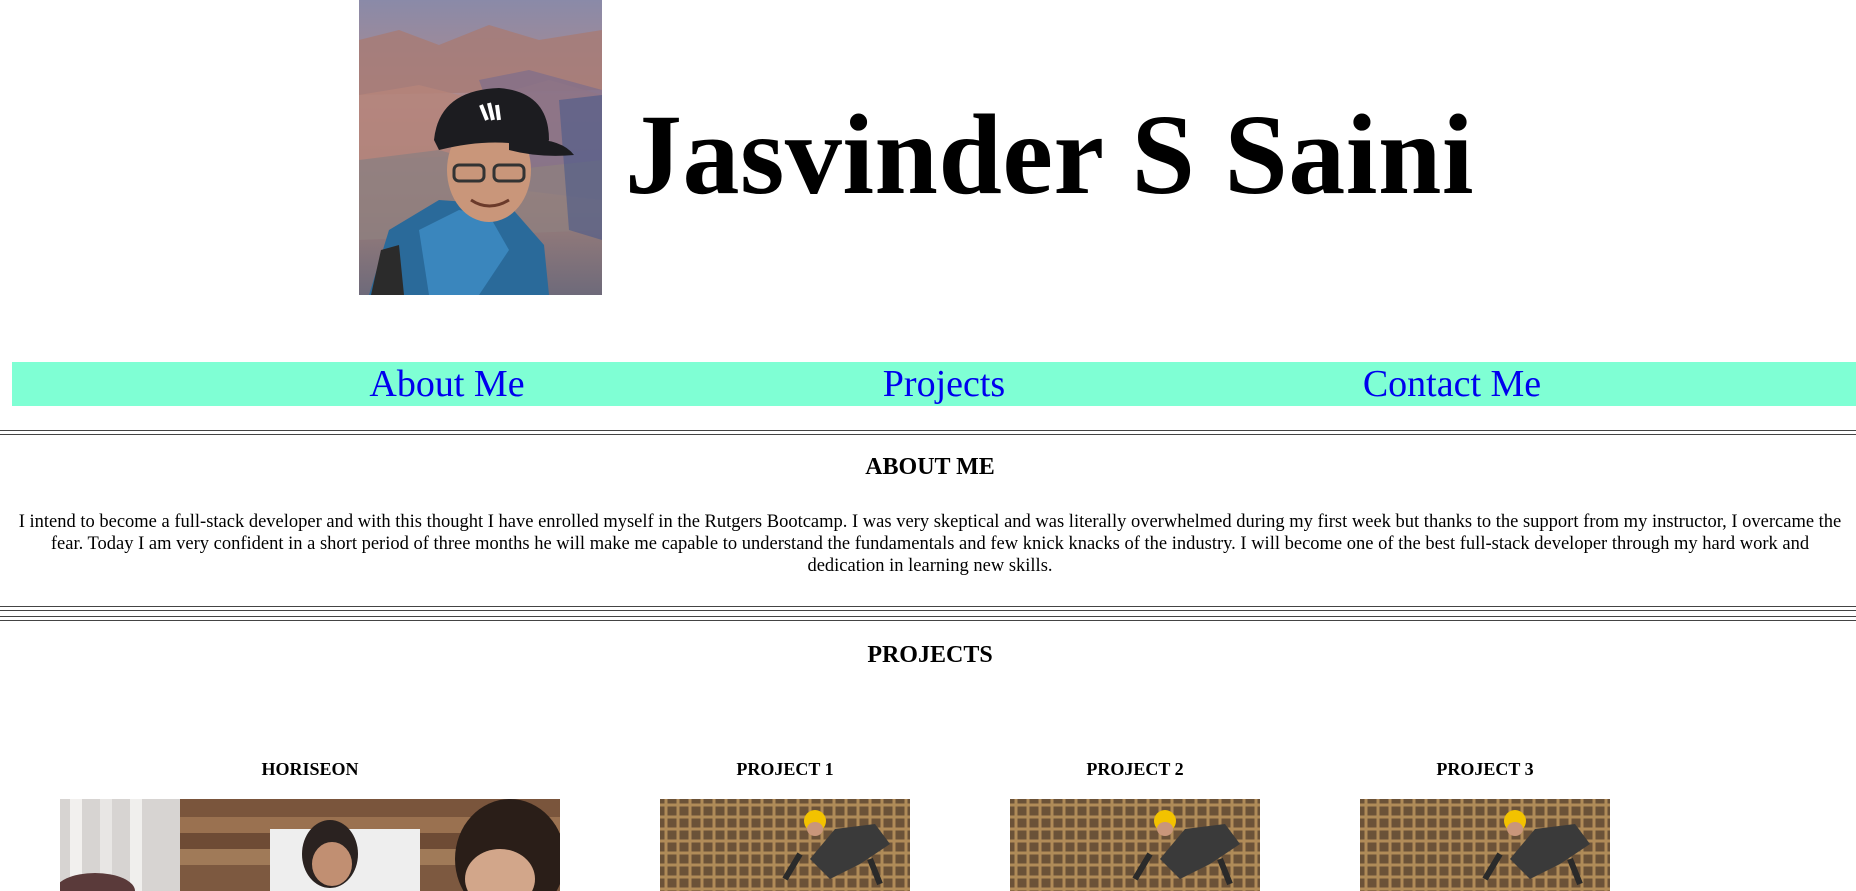  I want to click on profile-photo-icon, so click(480, 147).